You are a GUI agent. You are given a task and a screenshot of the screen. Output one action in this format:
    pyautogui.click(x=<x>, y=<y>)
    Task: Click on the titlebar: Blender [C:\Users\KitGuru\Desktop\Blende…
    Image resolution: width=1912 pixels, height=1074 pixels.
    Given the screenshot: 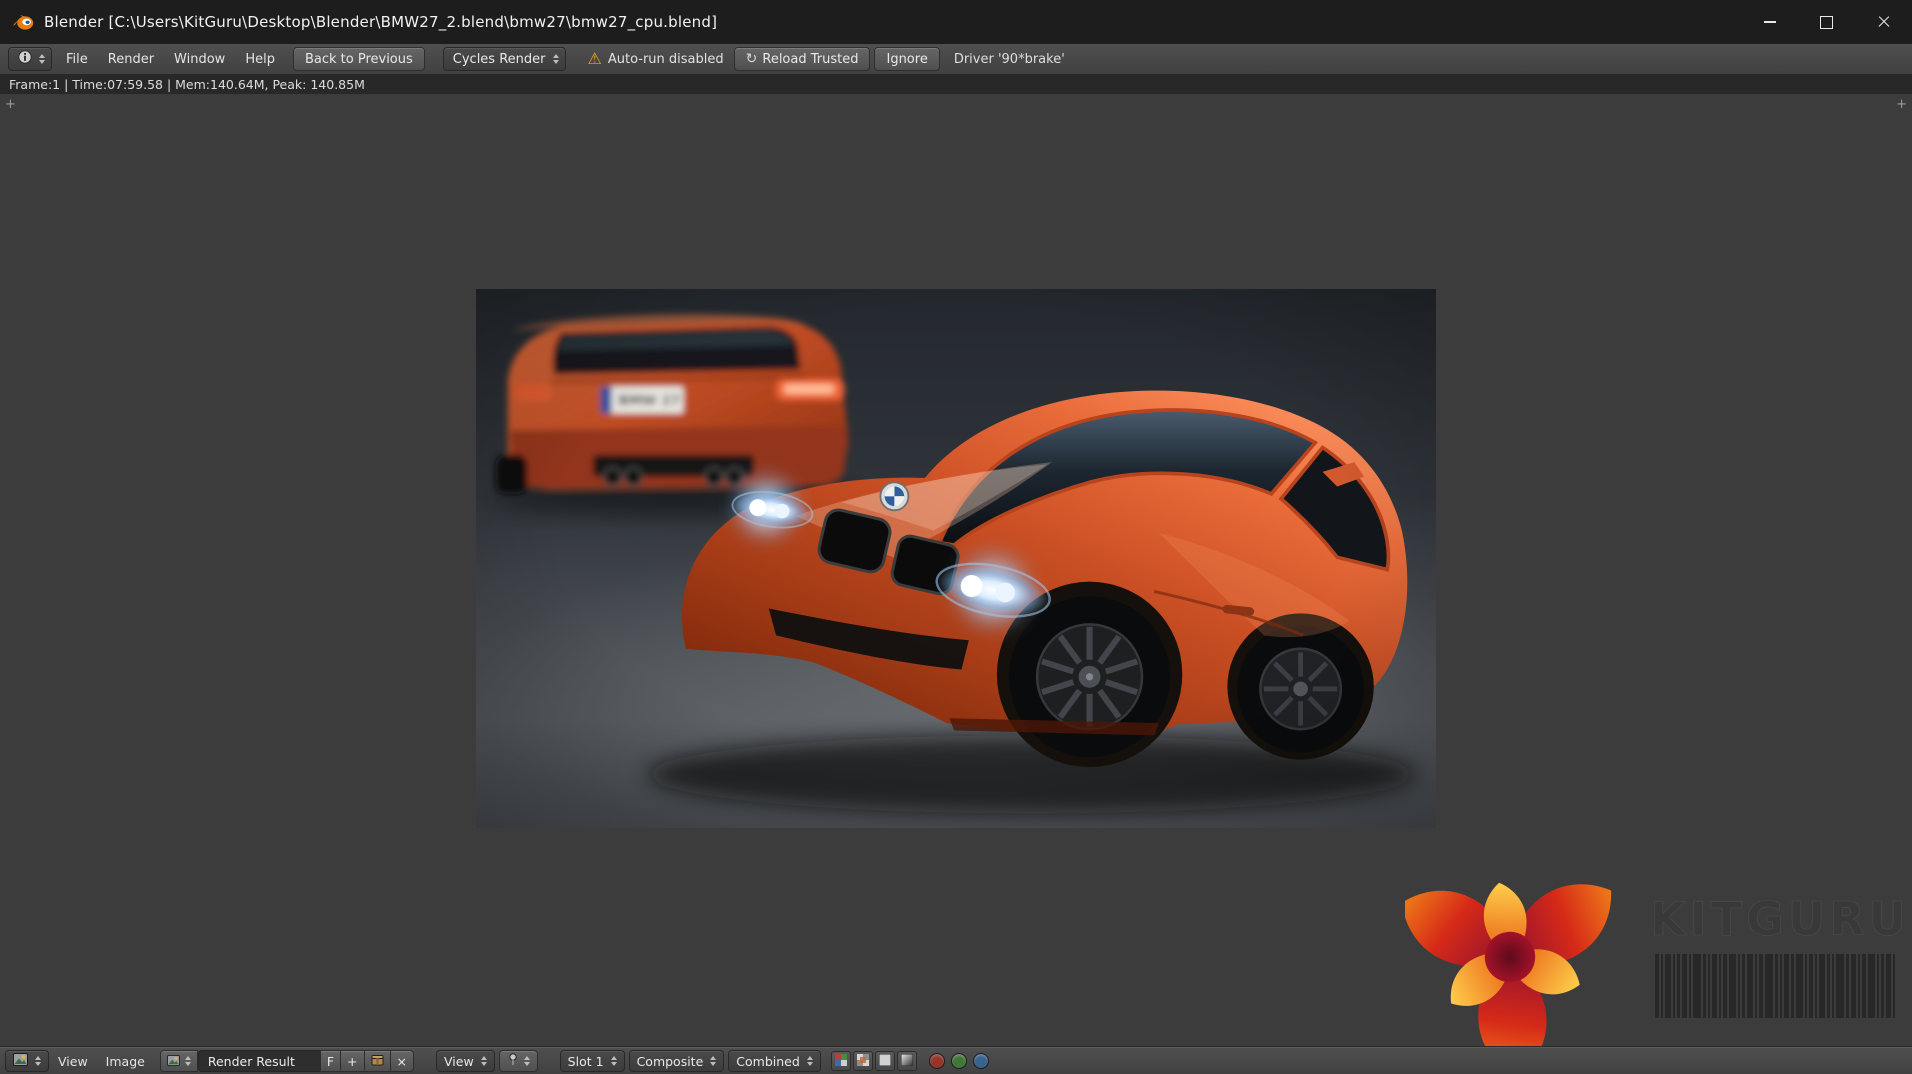 What is the action you would take?
    pyautogui.click(x=956, y=22)
    